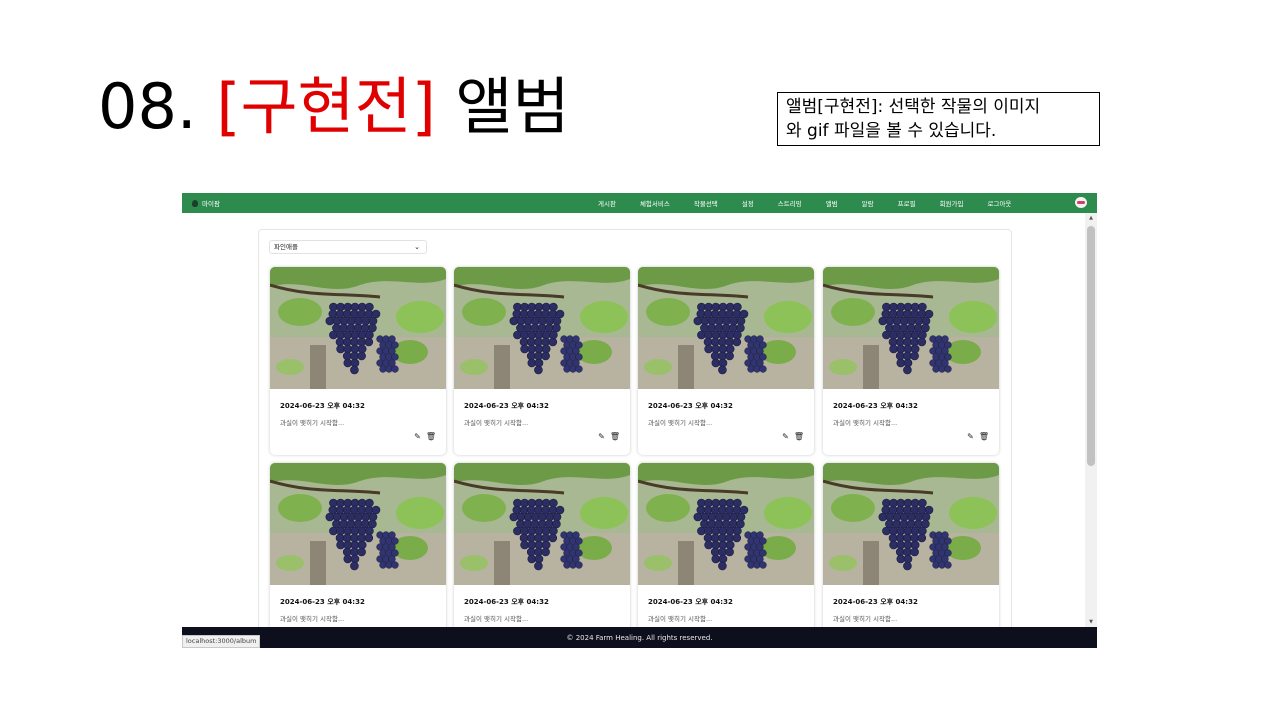  I want to click on nav-item-8: 회원가입, so click(952, 203).